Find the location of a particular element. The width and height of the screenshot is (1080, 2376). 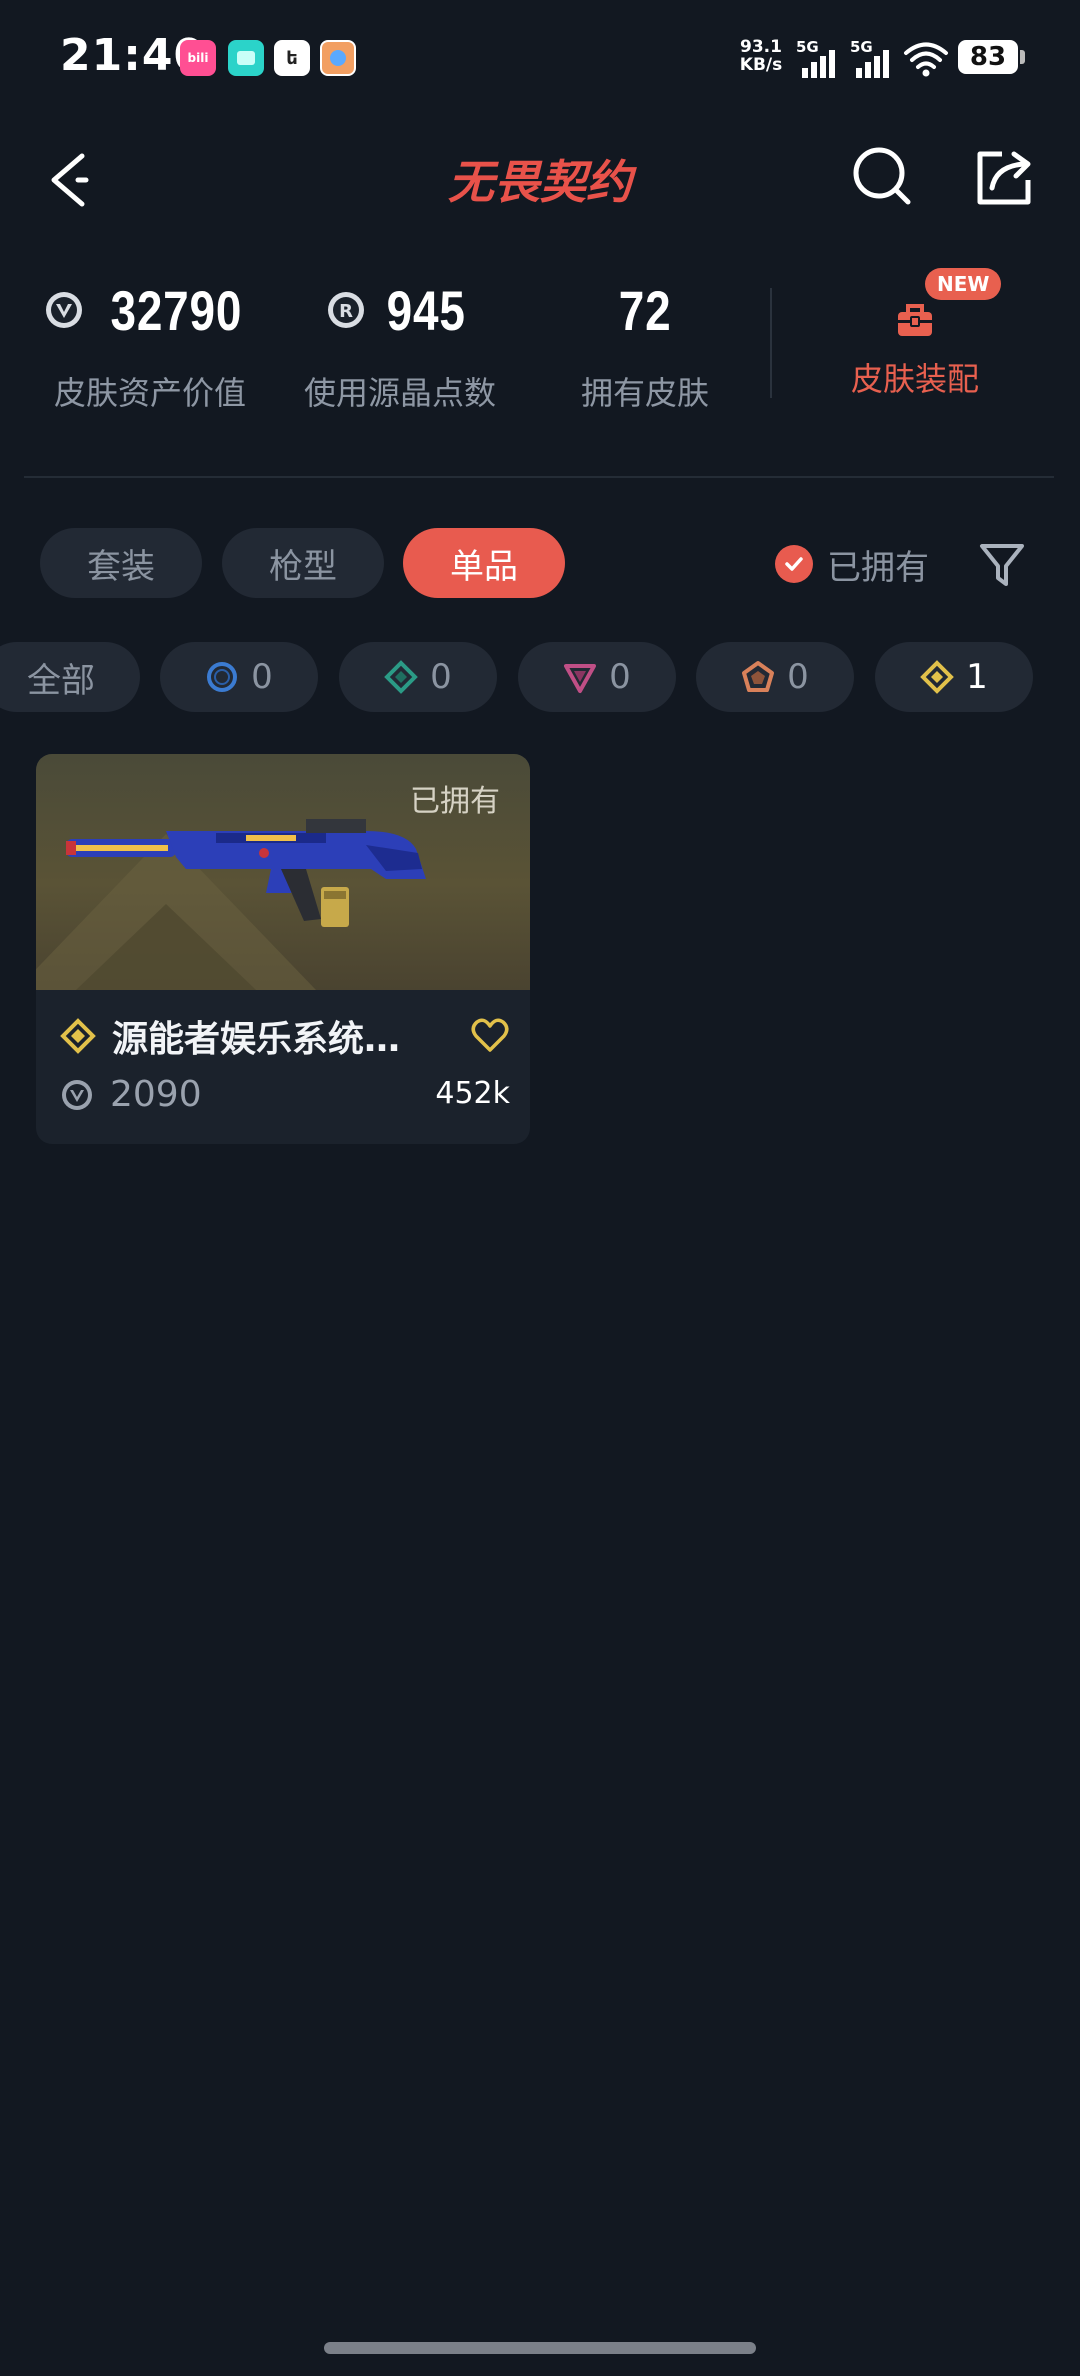

chip-deluxe-tier: 0 is located at coordinates (418, 677).